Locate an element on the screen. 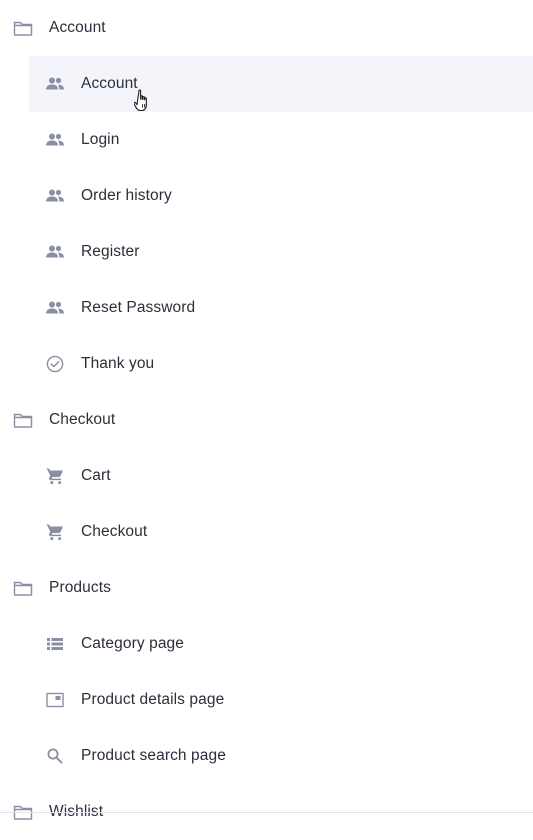  page-item-category-page: Category page is located at coordinates (266, 644).